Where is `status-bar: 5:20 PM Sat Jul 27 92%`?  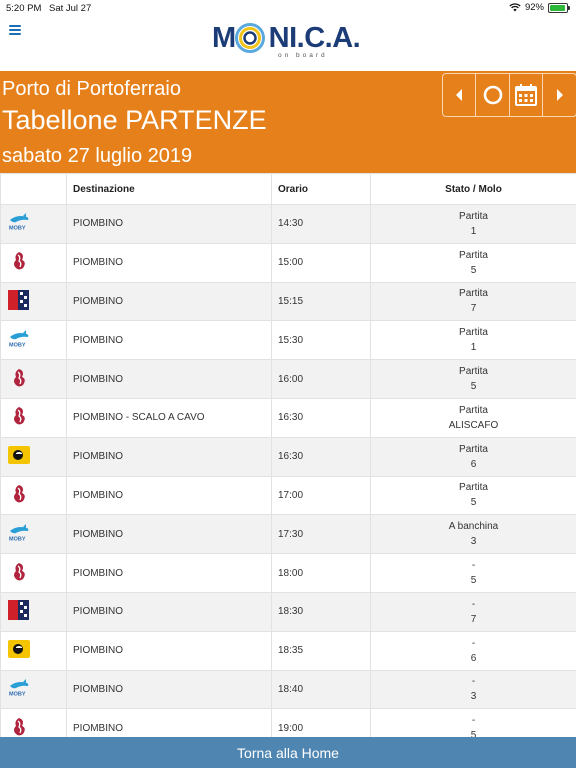 status-bar: 5:20 PM Sat Jul 27 92% is located at coordinates (288, 9).